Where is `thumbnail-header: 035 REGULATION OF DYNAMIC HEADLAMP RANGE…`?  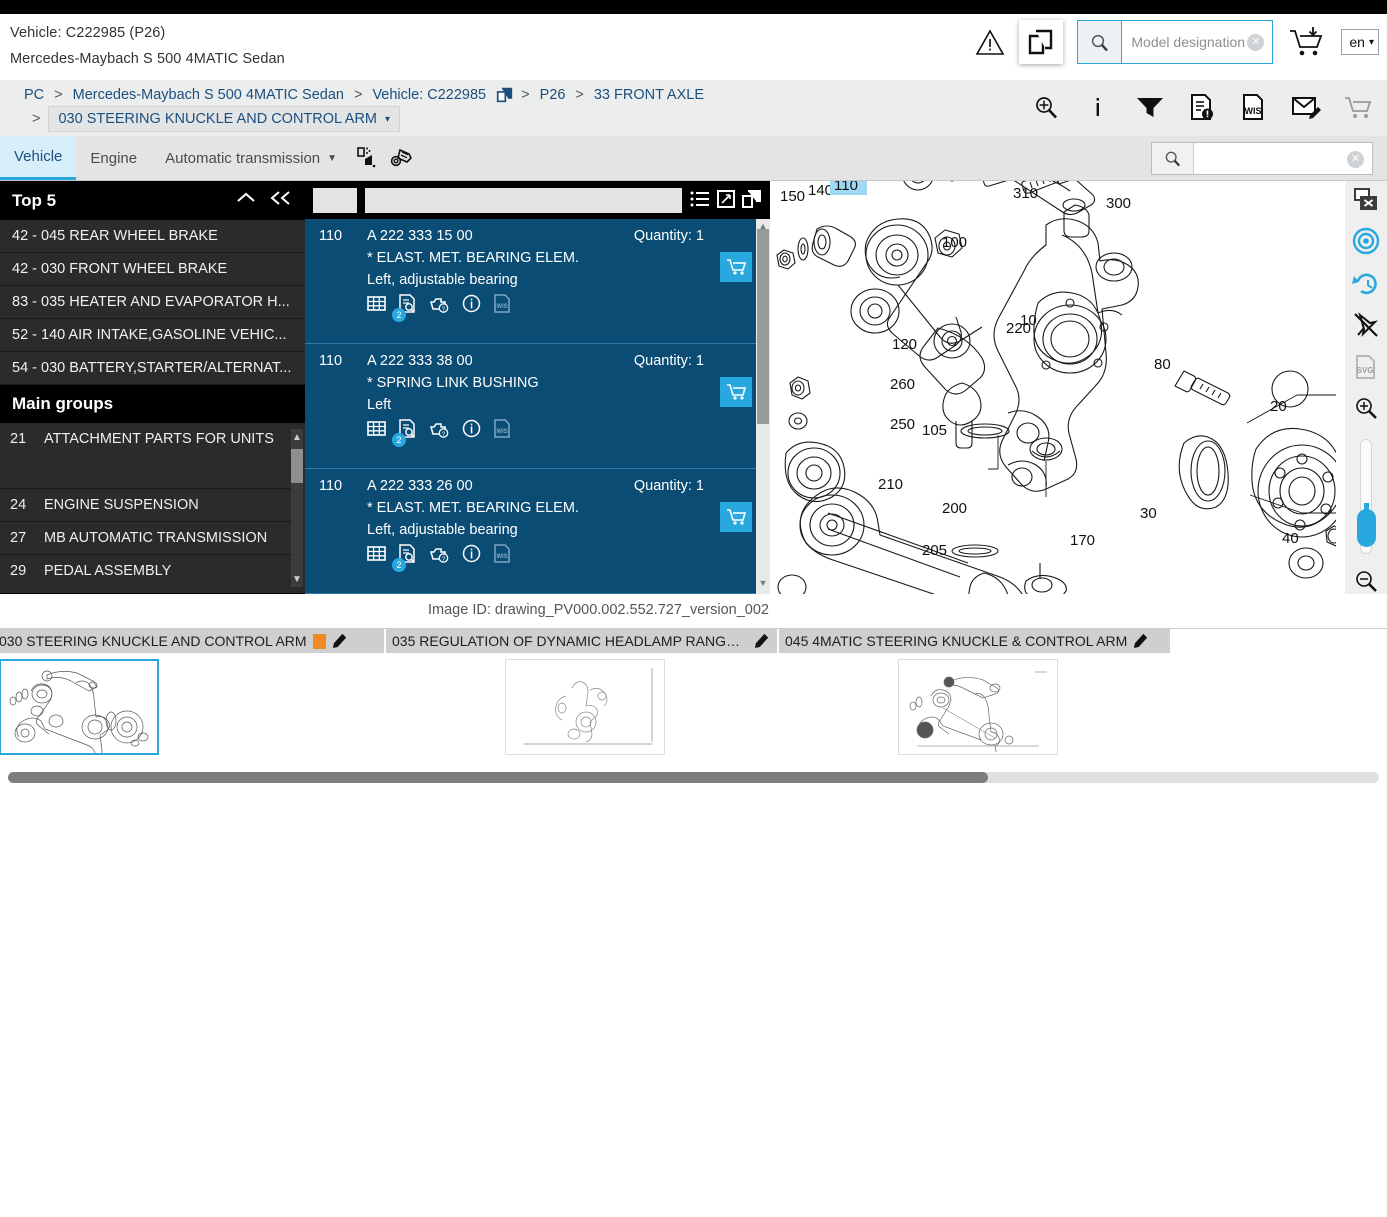 thumbnail-header: 035 REGULATION OF DYNAMIC HEADLAMP RANGE… is located at coordinates (581, 641).